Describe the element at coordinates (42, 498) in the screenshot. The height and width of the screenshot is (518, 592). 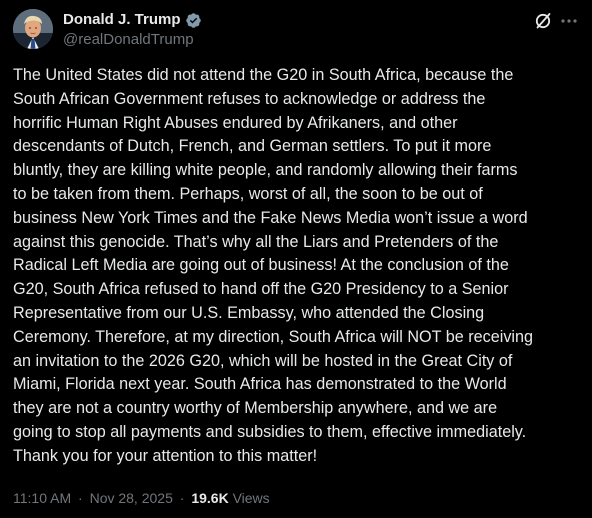
I see `post-time: 11:10 AM` at that location.